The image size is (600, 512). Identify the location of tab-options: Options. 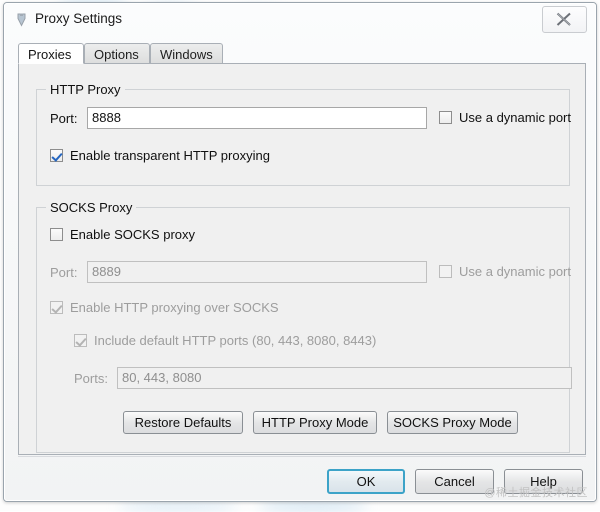
(117, 53).